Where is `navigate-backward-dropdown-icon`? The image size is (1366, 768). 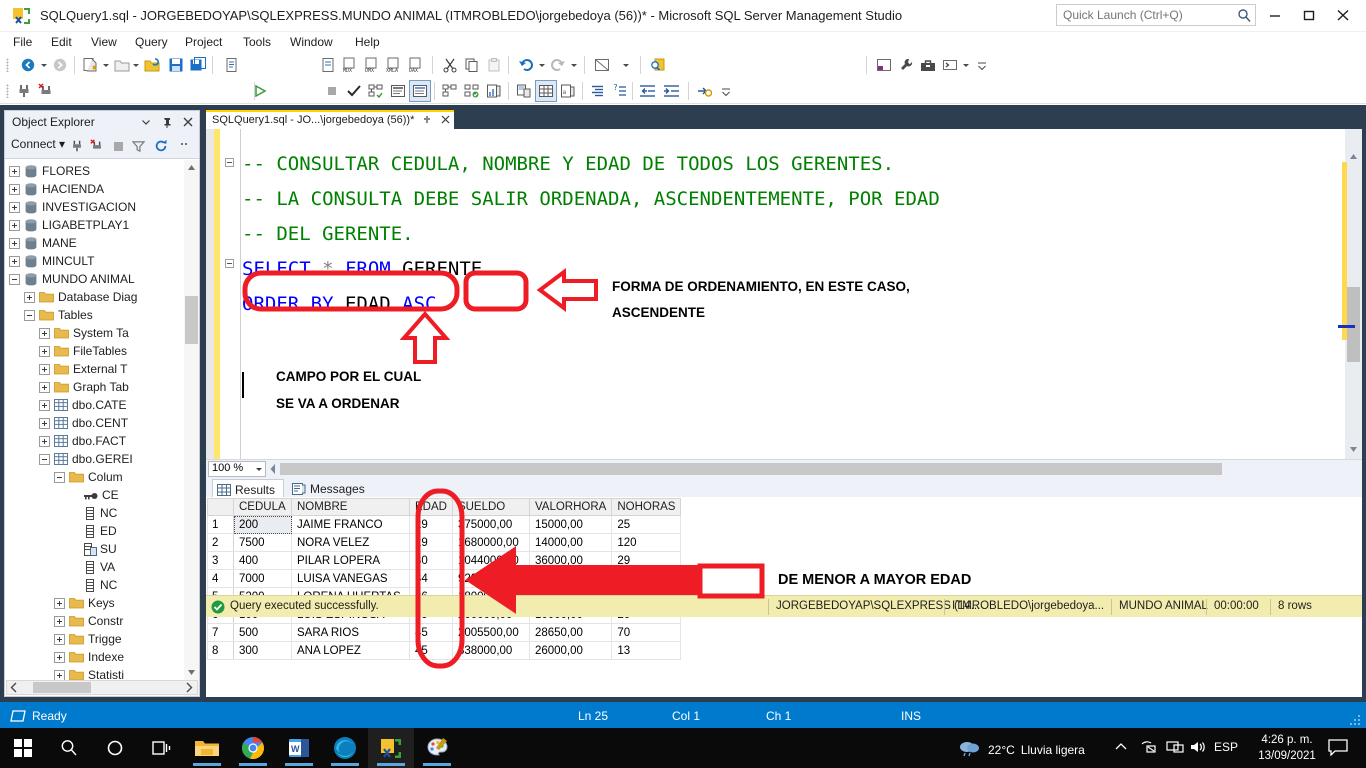
navigate-backward-dropdown-icon is located at coordinates (43, 65).